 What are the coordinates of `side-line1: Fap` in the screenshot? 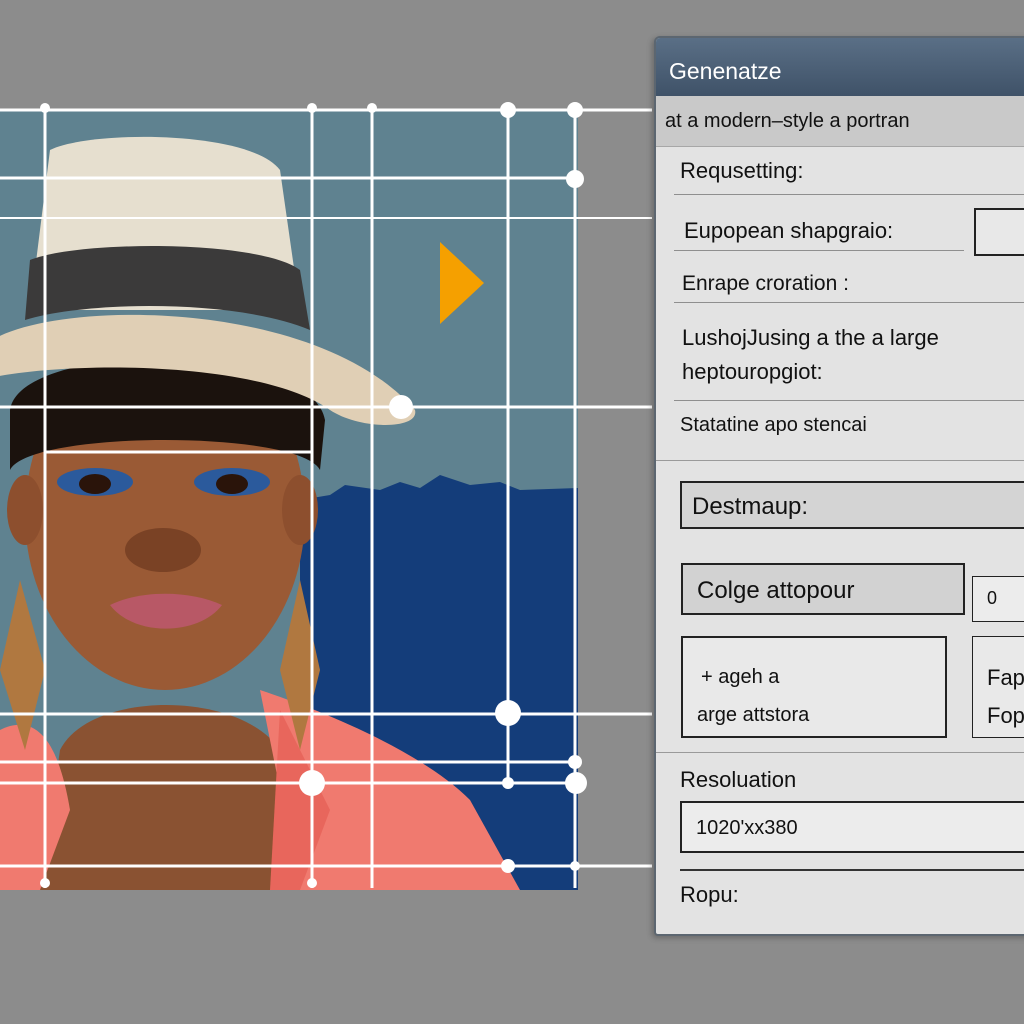 It's located at (1005, 677).